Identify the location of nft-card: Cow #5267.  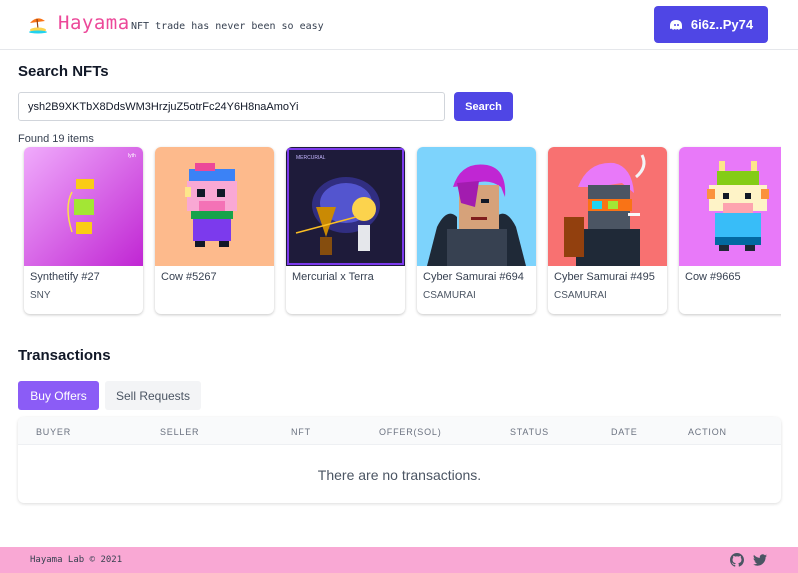
(214, 230).